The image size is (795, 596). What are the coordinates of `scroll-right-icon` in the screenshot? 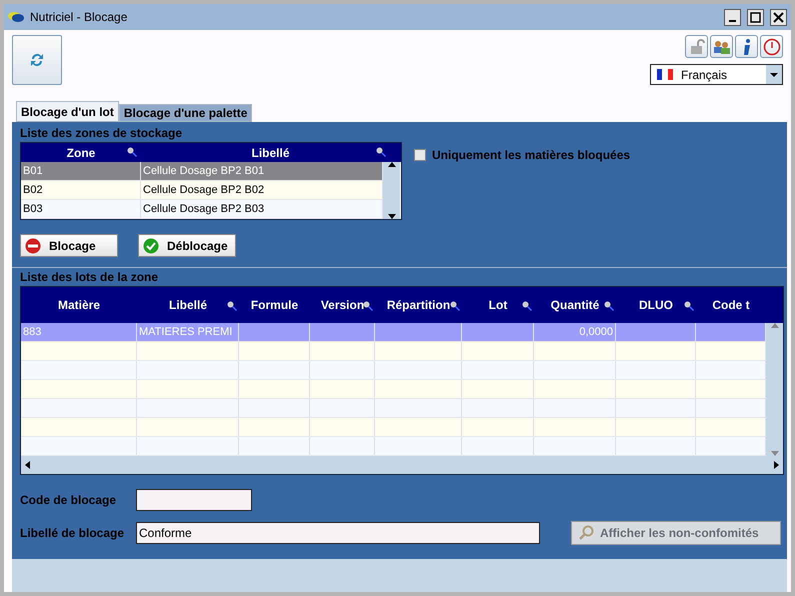 It's located at (776, 465).